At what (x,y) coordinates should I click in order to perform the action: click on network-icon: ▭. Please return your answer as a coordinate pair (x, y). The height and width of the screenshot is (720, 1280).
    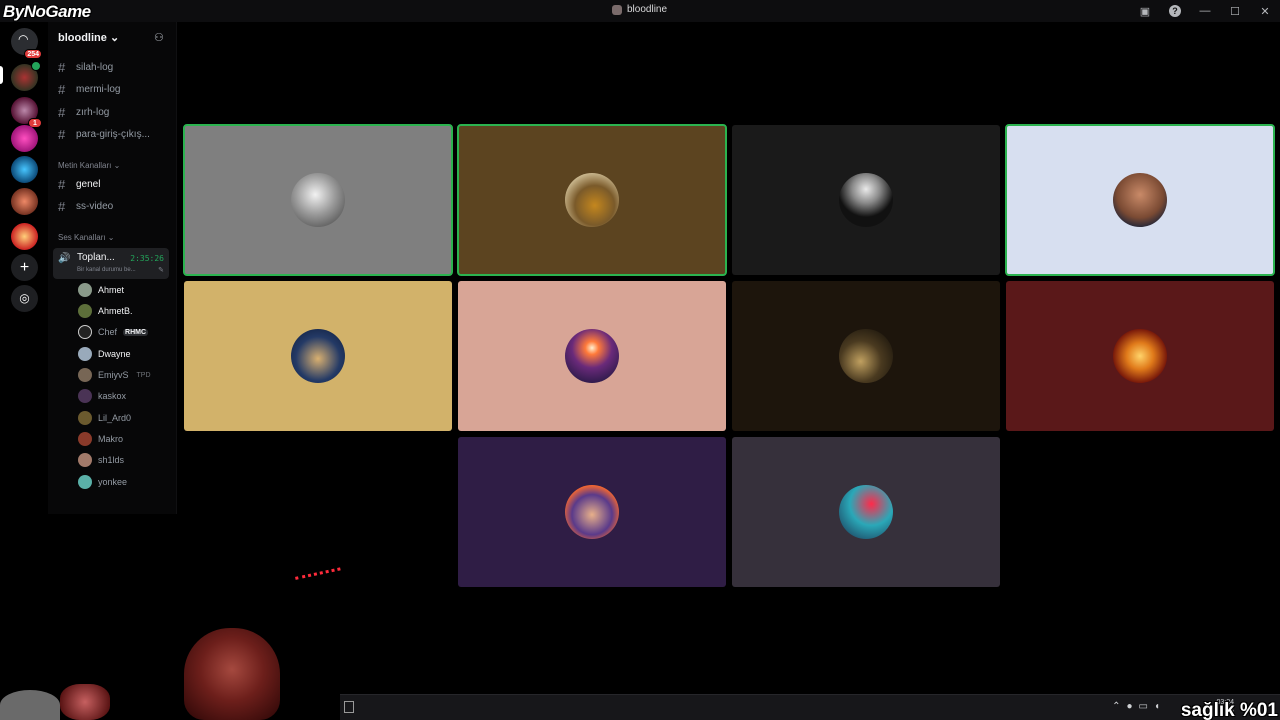
    Looking at the image, I should click on (1143, 706).